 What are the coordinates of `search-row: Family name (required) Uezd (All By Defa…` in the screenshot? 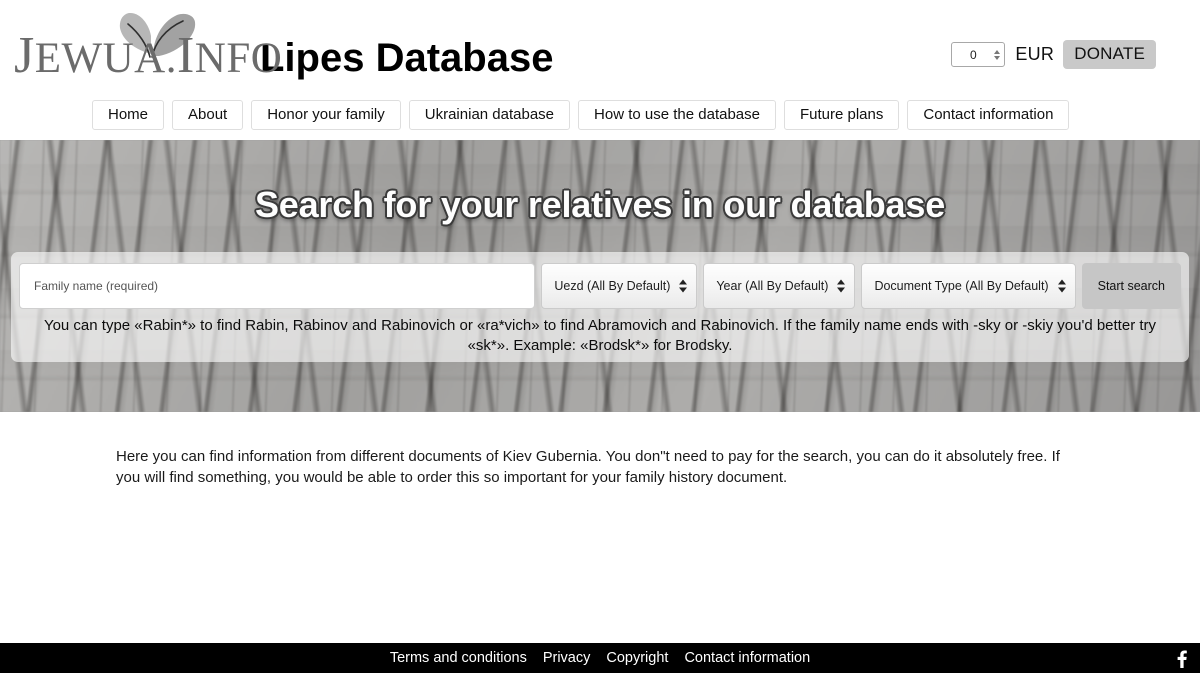 It's located at (600, 286).